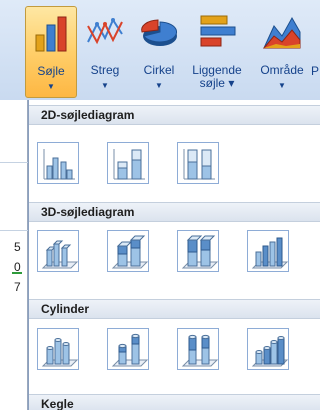 The width and height of the screenshot is (320, 410). I want to click on column-3d-icon, so click(270, 253).